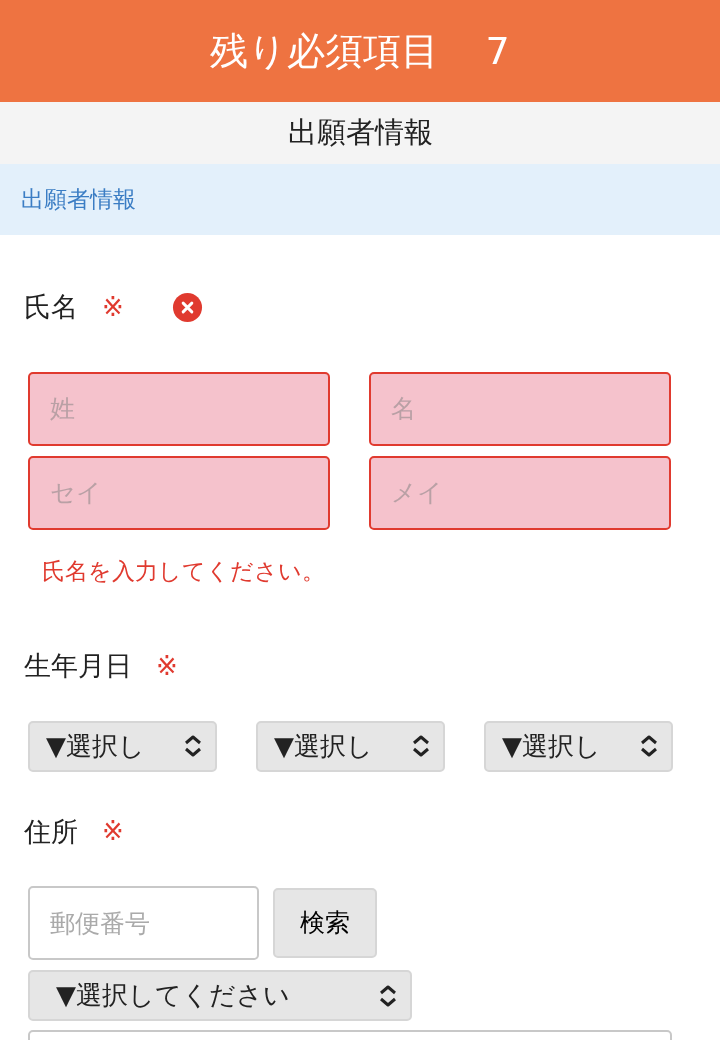 This screenshot has height=1040, width=720. I want to click on input-field: メイ, so click(520, 492).